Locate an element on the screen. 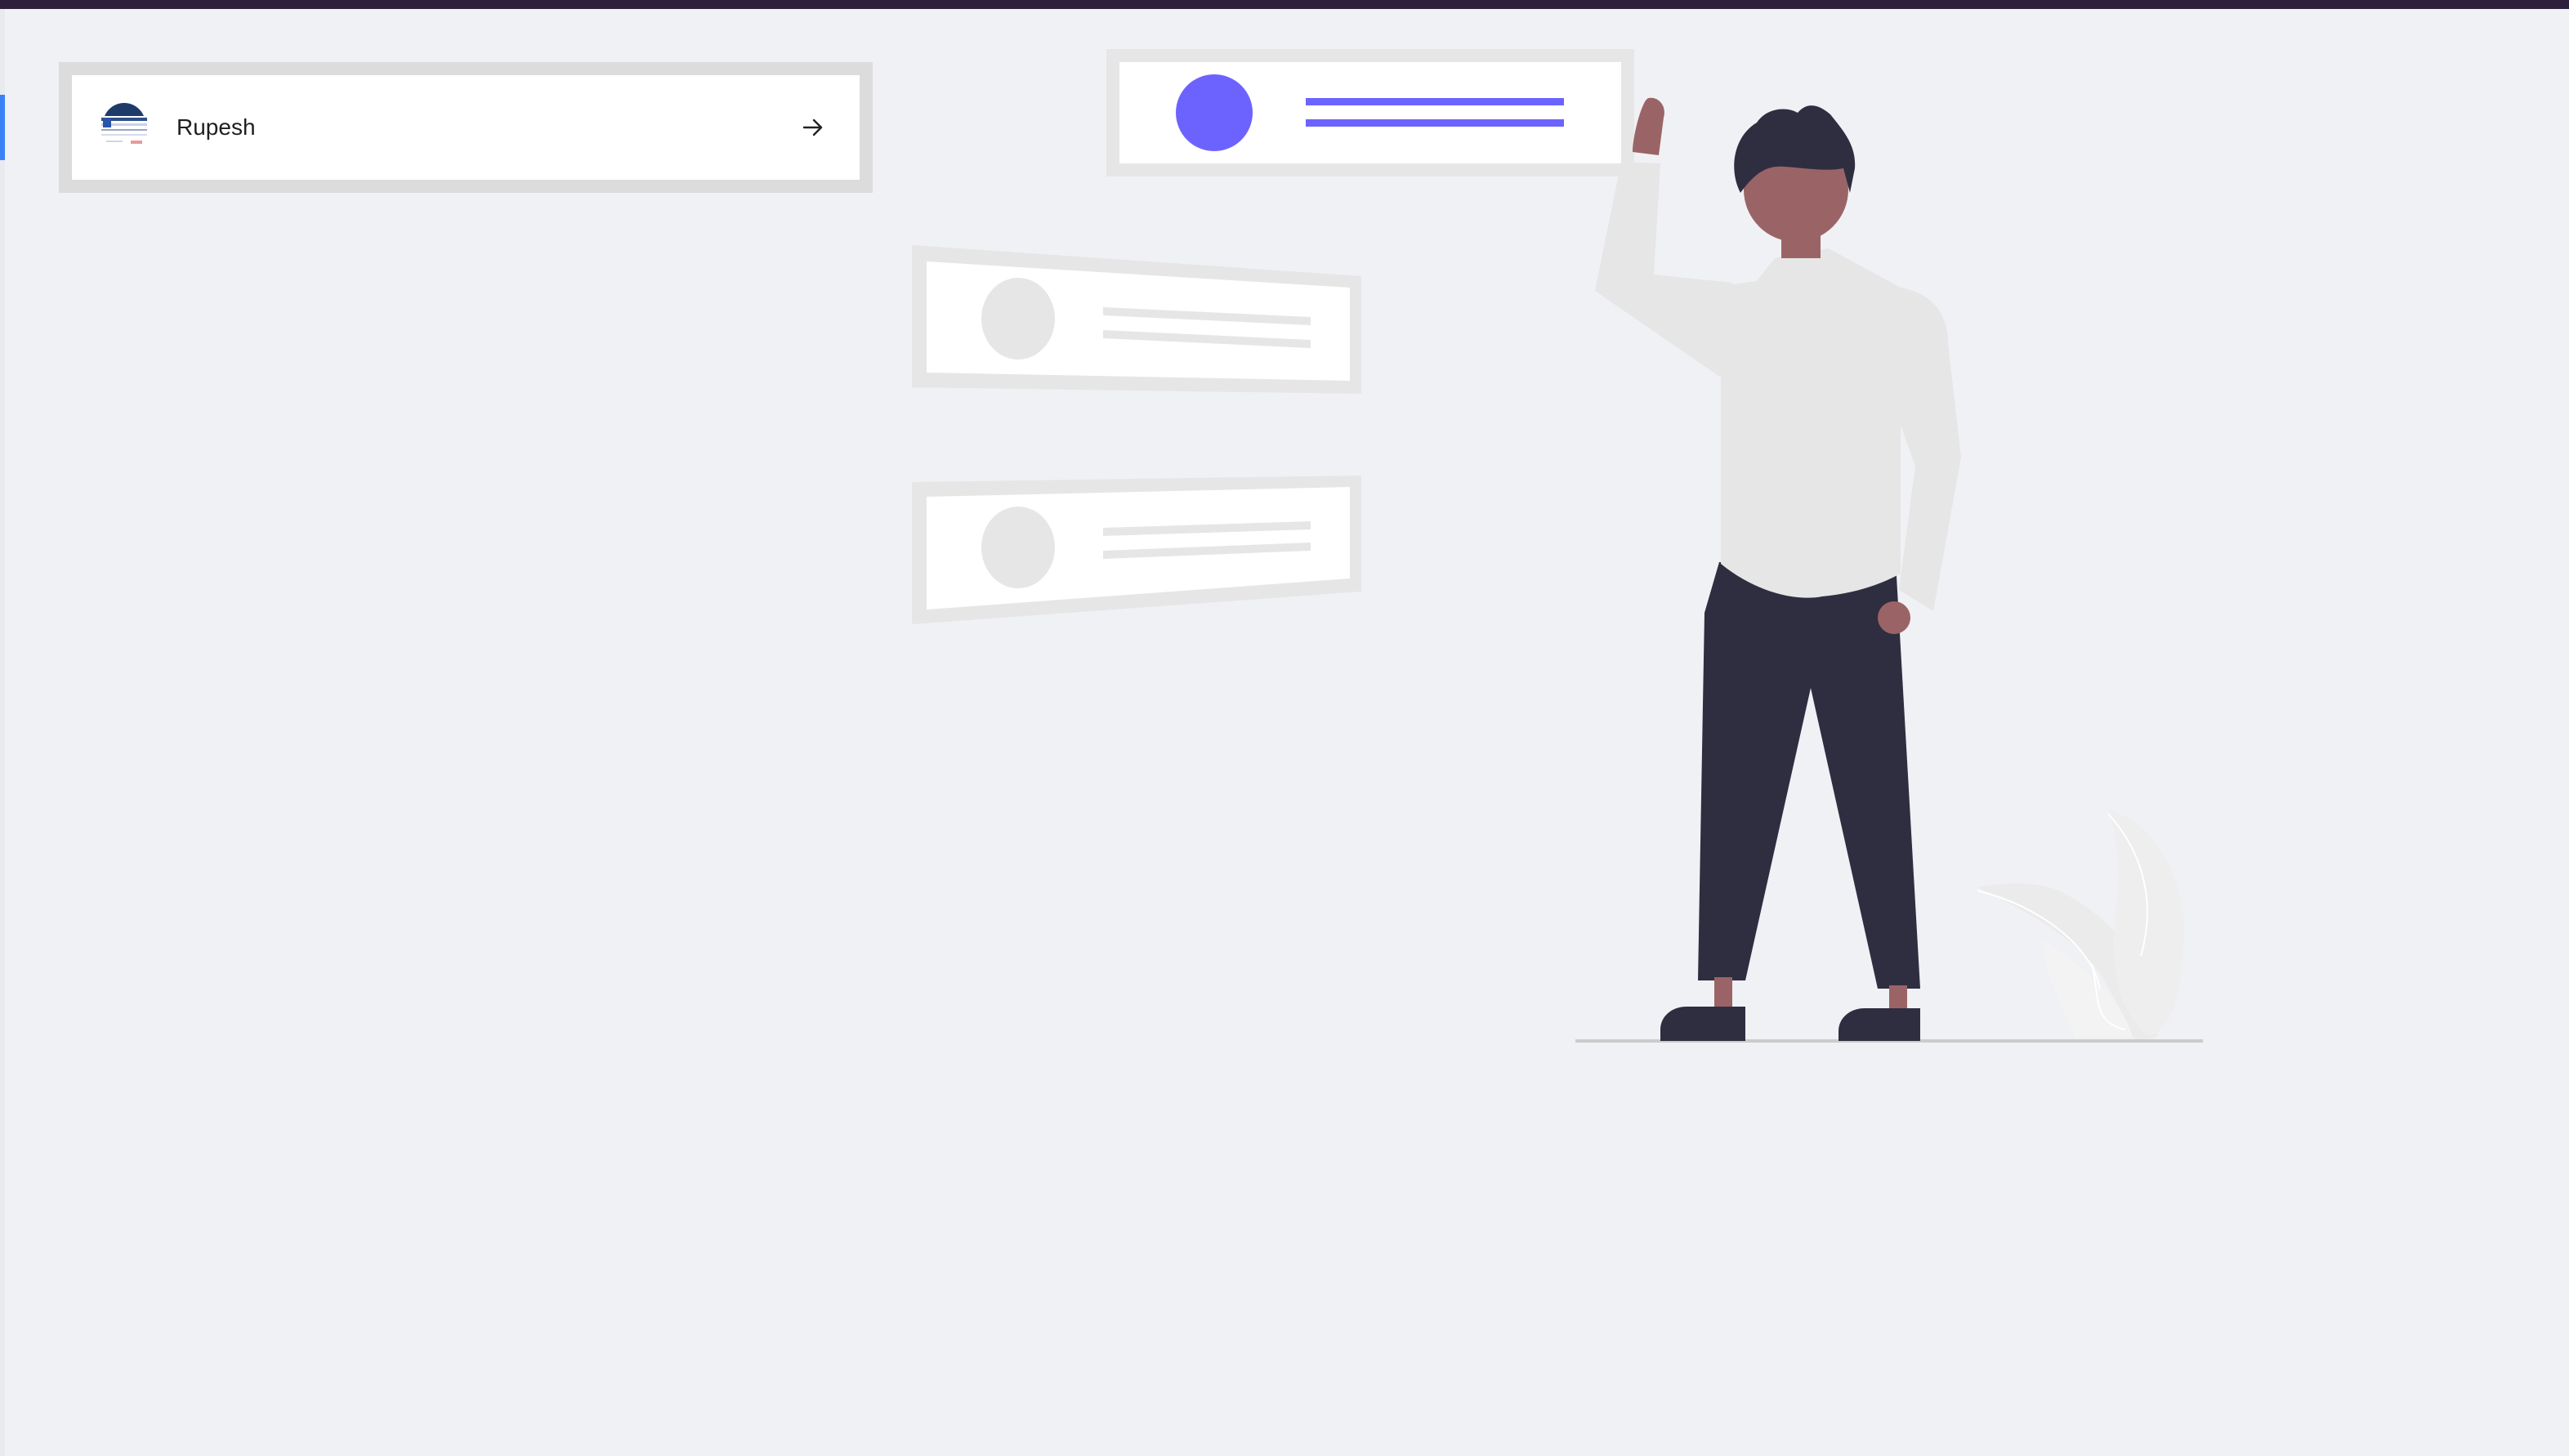  illustration-plant is located at coordinates (2081, 925).